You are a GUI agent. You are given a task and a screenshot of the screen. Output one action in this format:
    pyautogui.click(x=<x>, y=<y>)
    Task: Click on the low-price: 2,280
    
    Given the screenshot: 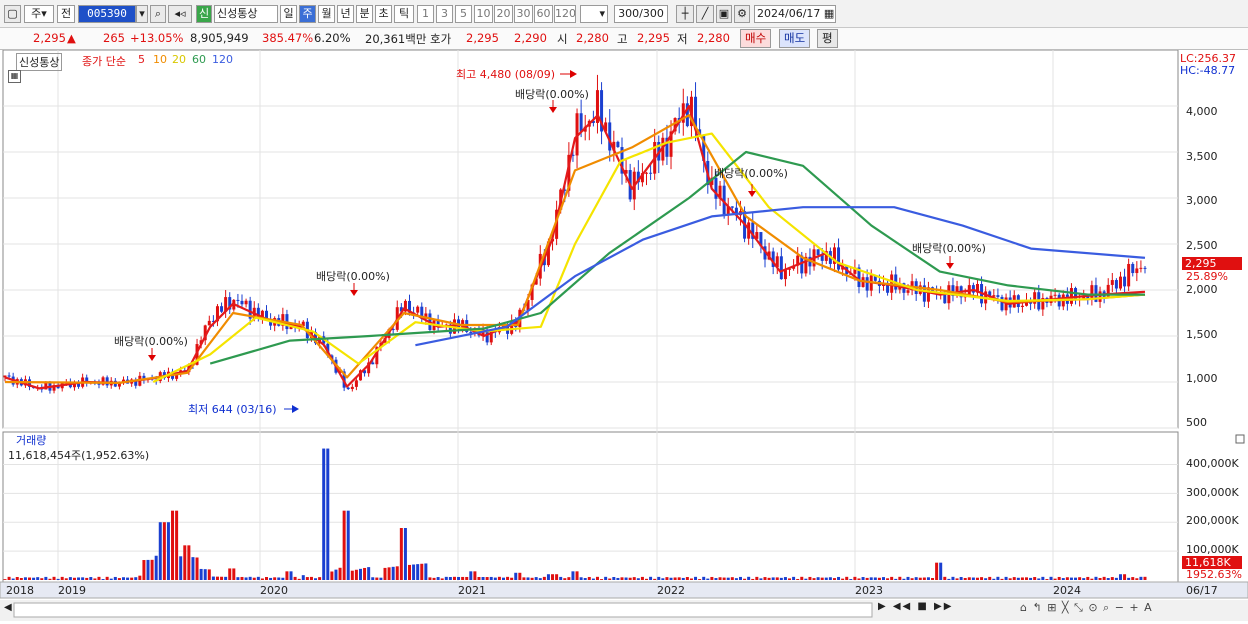 What is the action you would take?
    pyautogui.click(x=713, y=38)
    